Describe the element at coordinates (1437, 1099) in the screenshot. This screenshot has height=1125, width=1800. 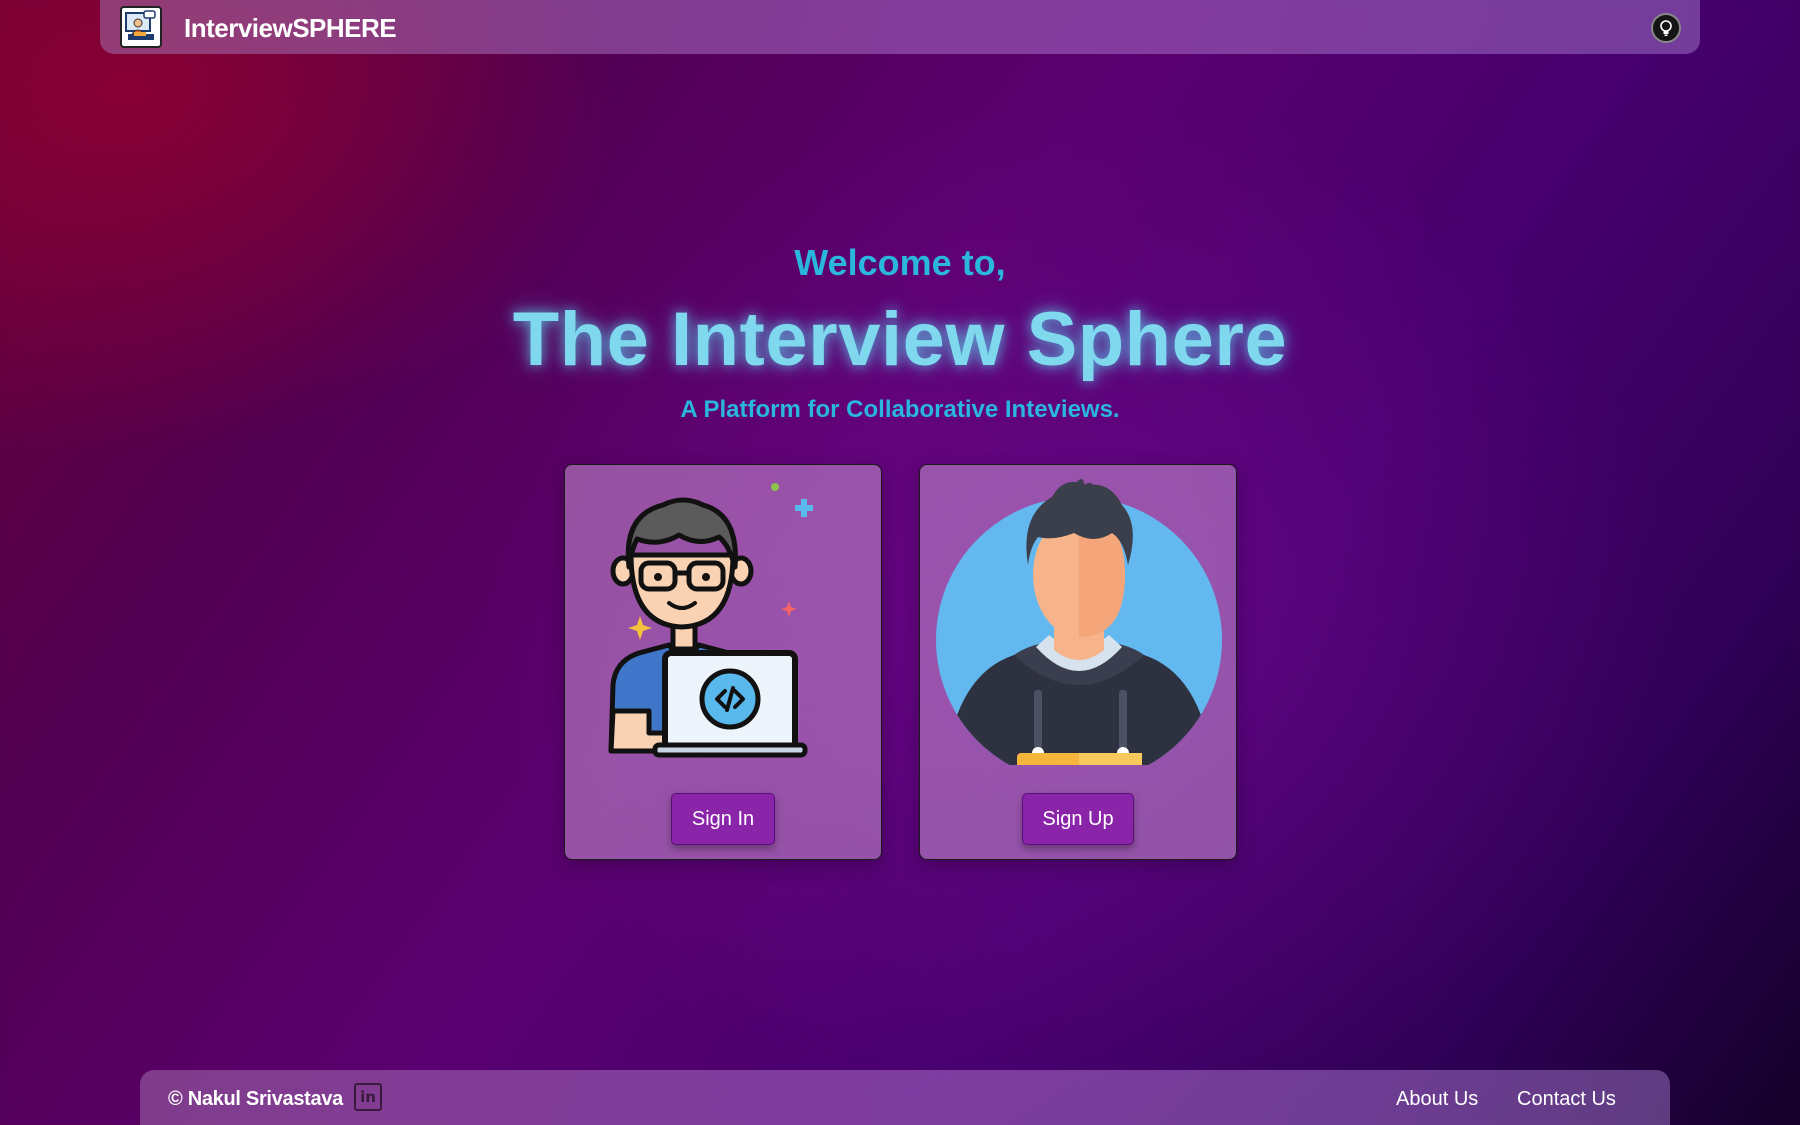
I see `about-us-link: About Us` at that location.